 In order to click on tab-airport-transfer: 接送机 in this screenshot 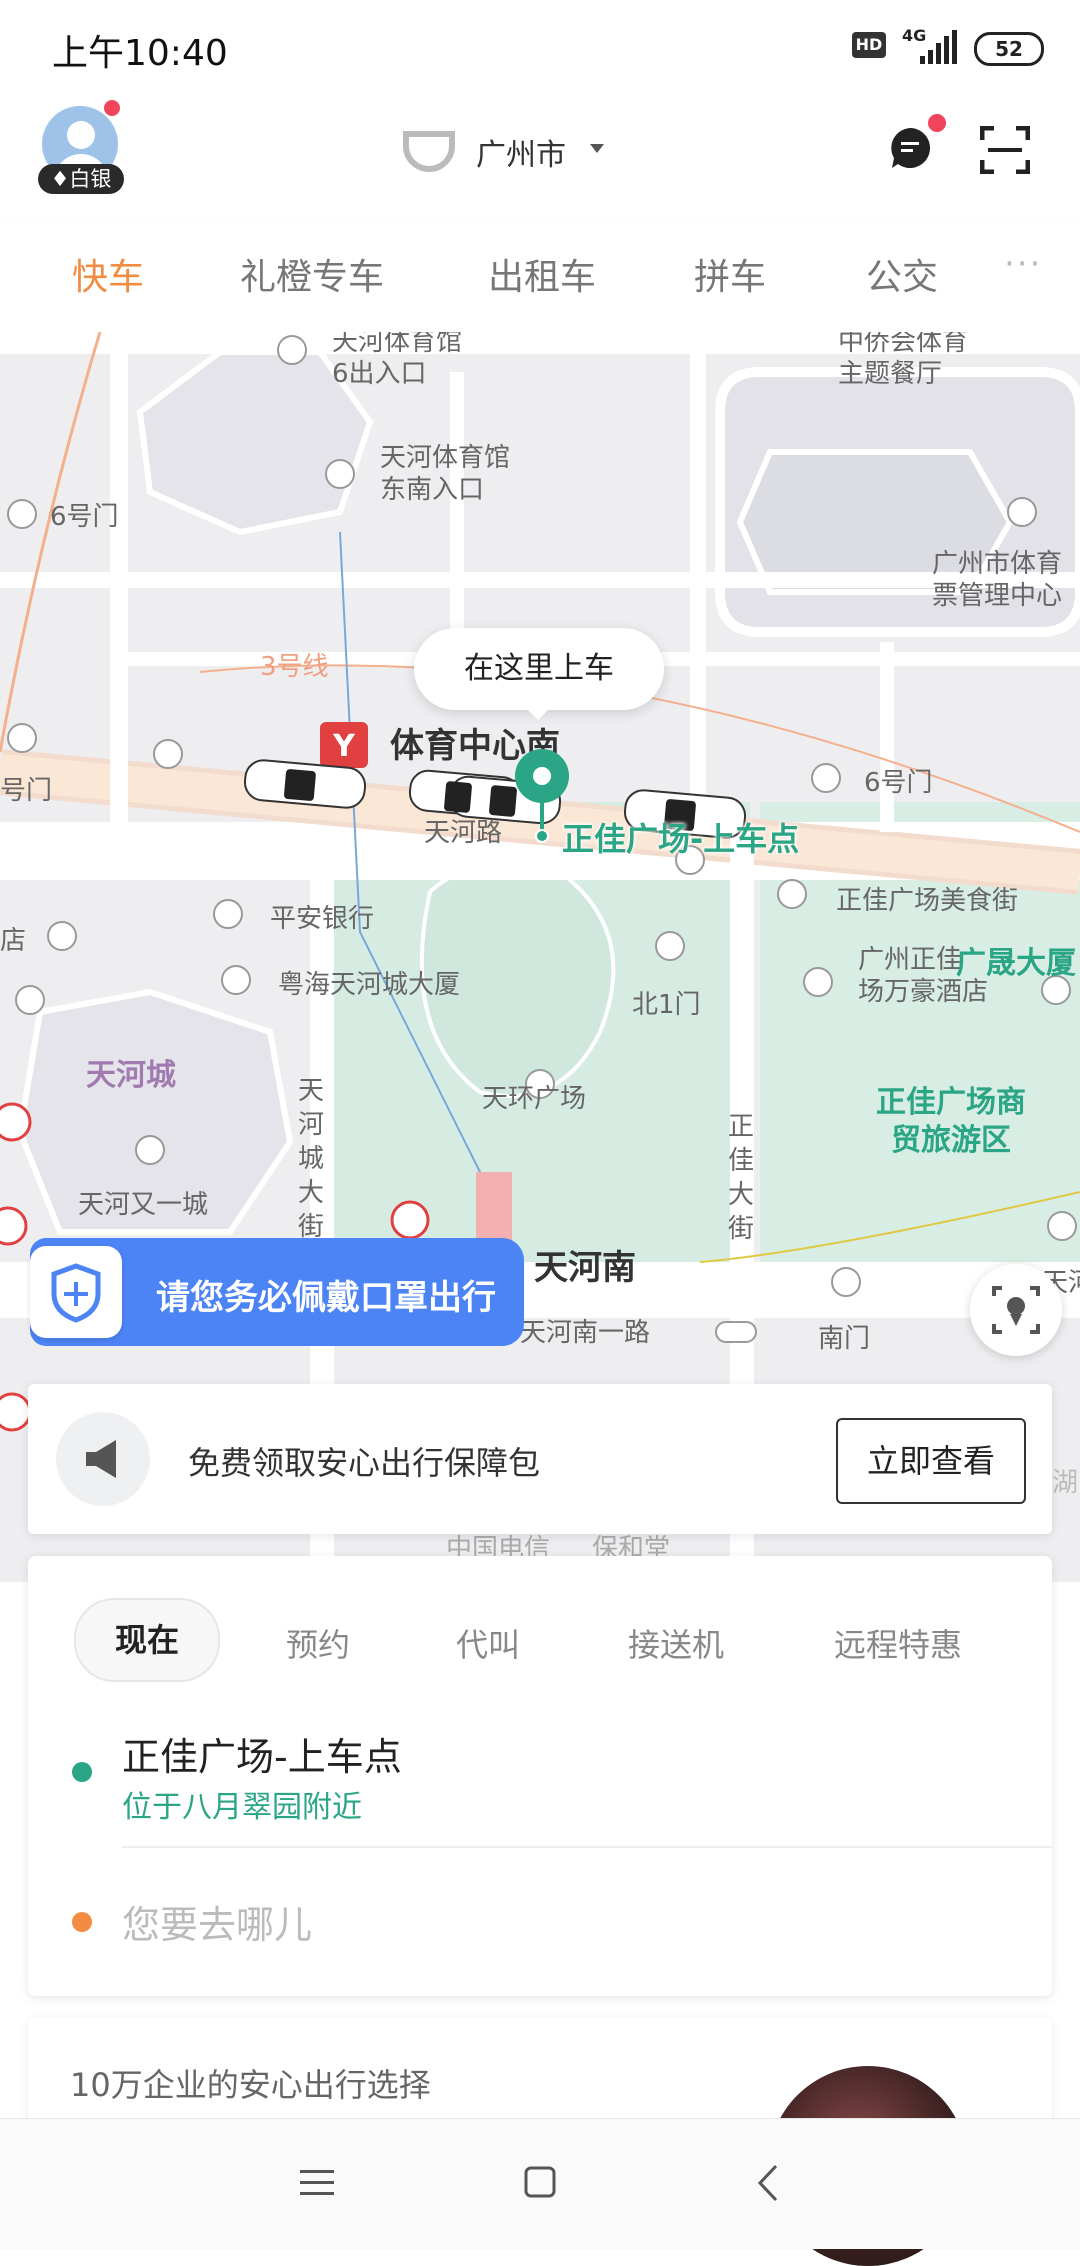, I will do `click(676, 1643)`.